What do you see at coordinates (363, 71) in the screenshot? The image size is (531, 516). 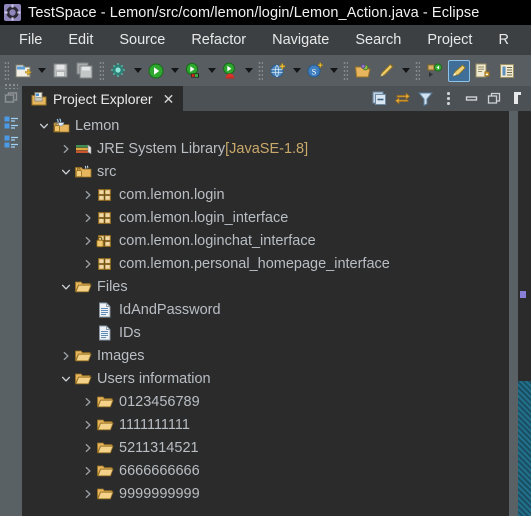 I see `open-type-icon` at bounding box center [363, 71].